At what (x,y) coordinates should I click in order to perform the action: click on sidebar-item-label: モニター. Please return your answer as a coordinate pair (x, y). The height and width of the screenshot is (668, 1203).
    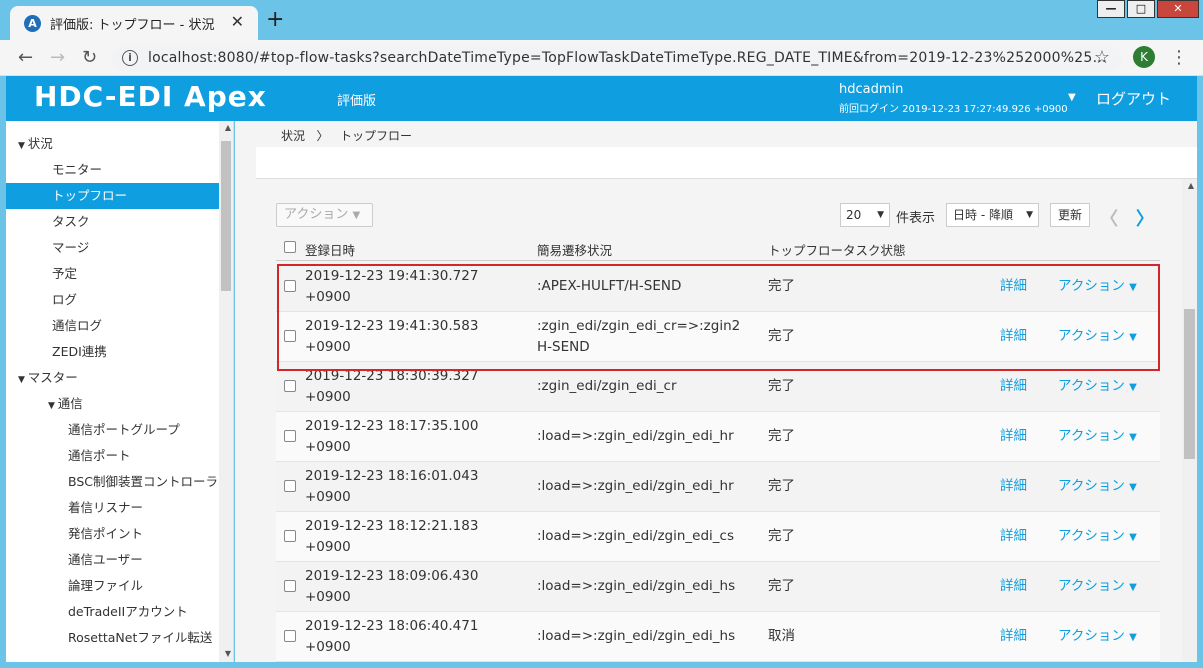
    Looking at the image, I should click on (77, 169).